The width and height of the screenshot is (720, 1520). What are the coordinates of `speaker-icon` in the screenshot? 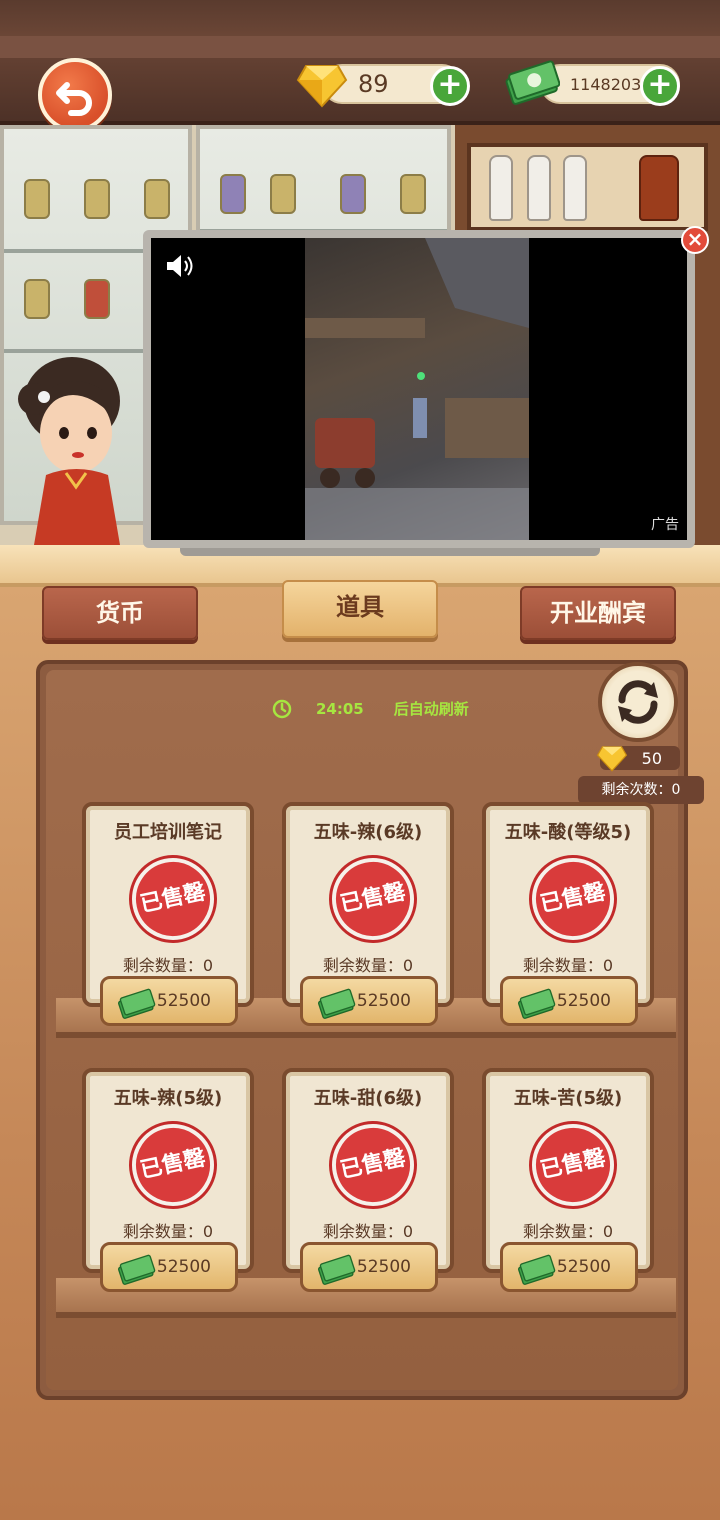 It's located at (181, 266).